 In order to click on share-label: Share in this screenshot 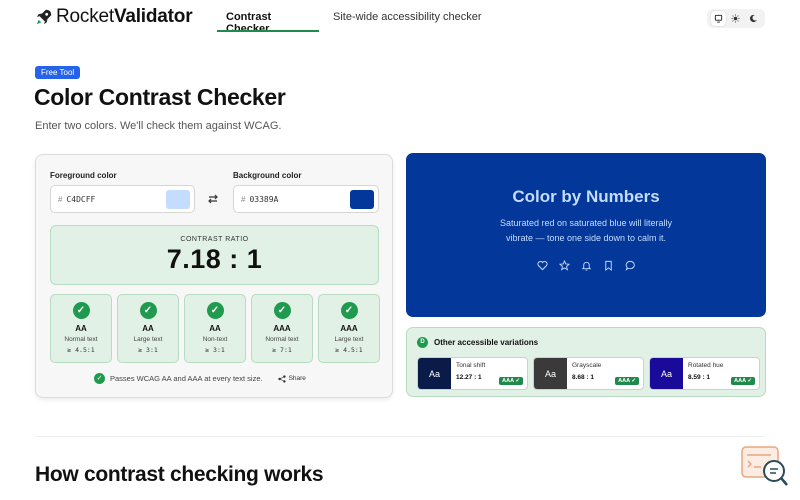, I will do `click(297, 378)`.